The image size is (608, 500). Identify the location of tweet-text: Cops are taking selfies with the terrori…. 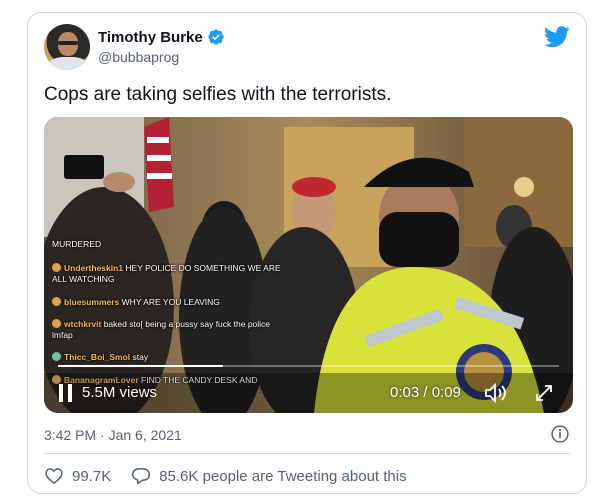
(218, 94).